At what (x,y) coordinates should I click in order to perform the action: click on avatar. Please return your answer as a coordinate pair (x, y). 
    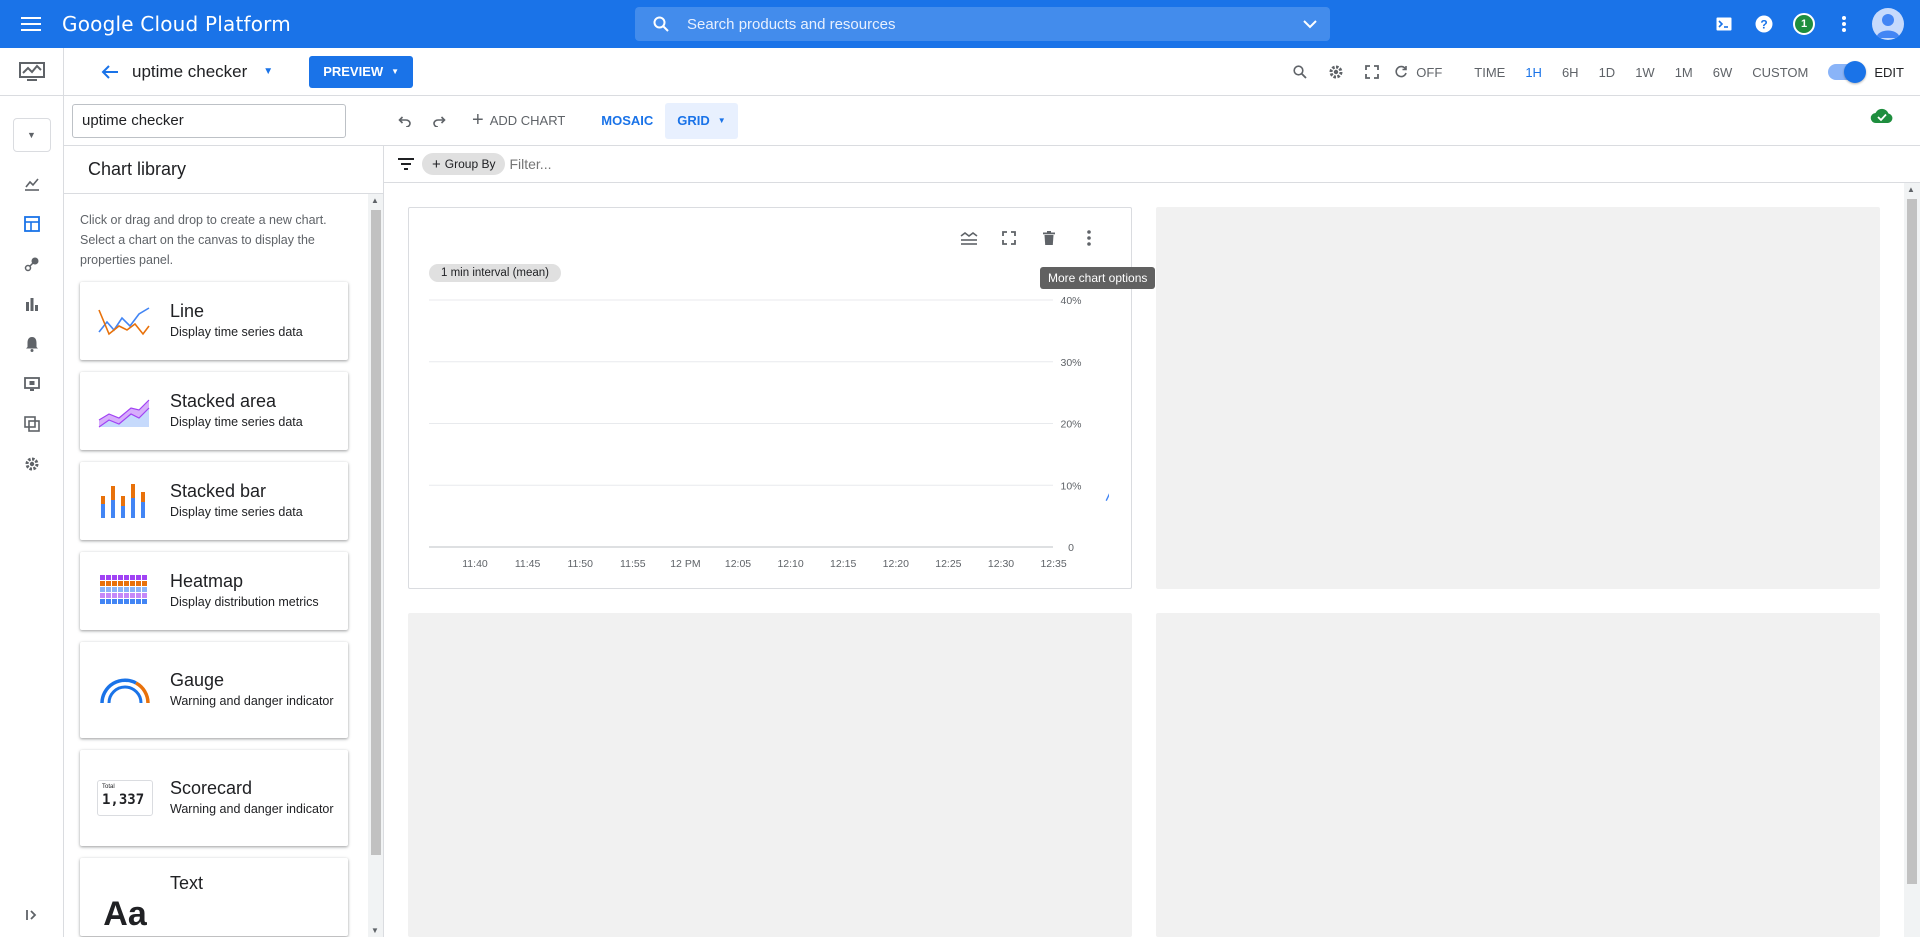
    Looking at the image, I should click on (1888, 24).